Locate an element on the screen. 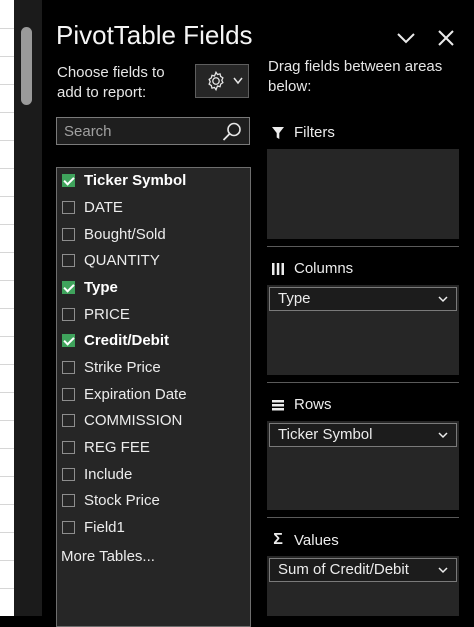 The width and height of the screenshot is (474, 627). field-item-stock-price: Stock Price is located at coordinates (111, 500).